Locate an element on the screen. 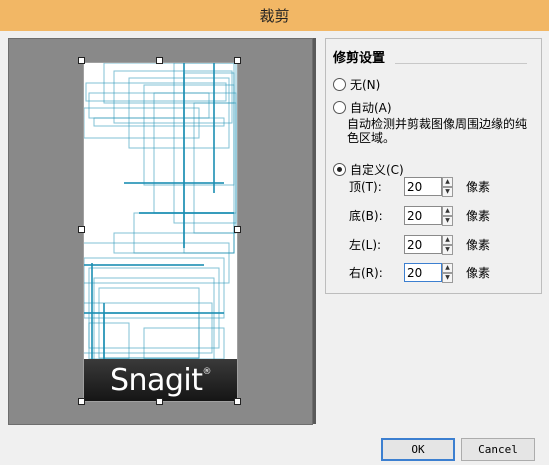 Image resolution: width=549 pixels, height=465 pixels. left-label: 左(L): is located at coordinates (365, 245).